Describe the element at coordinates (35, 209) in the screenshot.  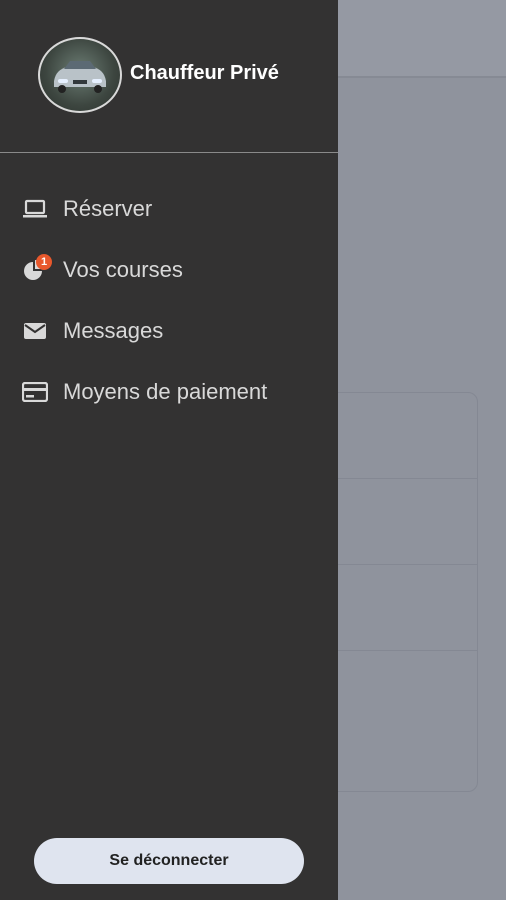
I see `laptop-icon` at that location.